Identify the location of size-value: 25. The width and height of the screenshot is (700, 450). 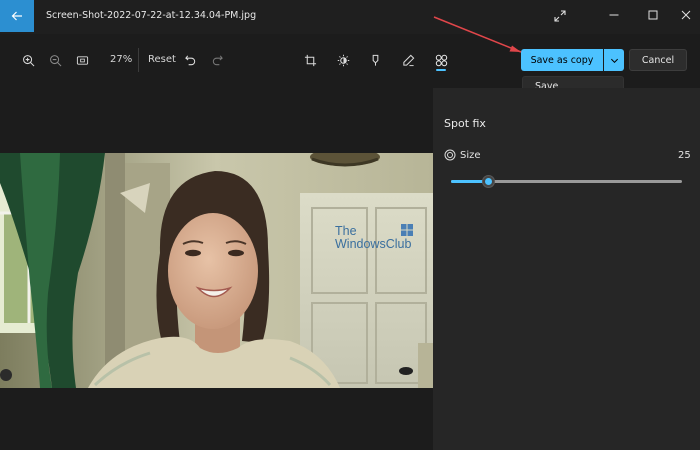
(684, 155).